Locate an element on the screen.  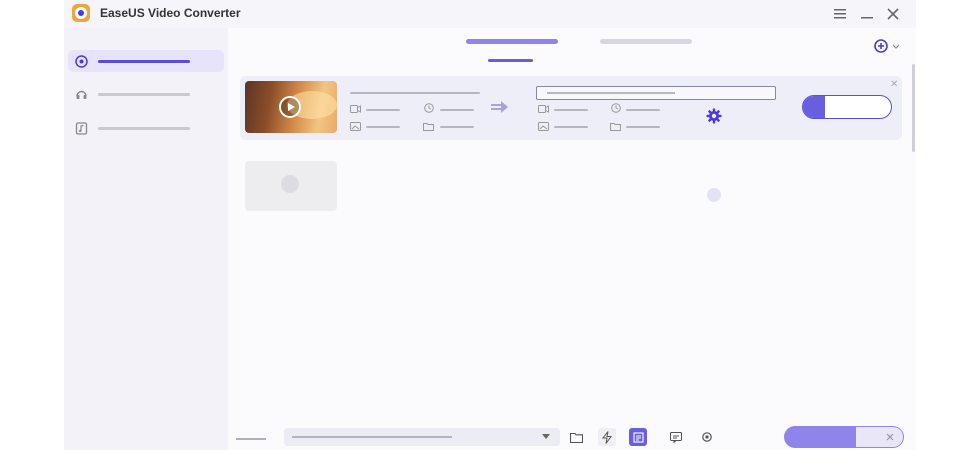
output-size is located at coordinates (643, 127).